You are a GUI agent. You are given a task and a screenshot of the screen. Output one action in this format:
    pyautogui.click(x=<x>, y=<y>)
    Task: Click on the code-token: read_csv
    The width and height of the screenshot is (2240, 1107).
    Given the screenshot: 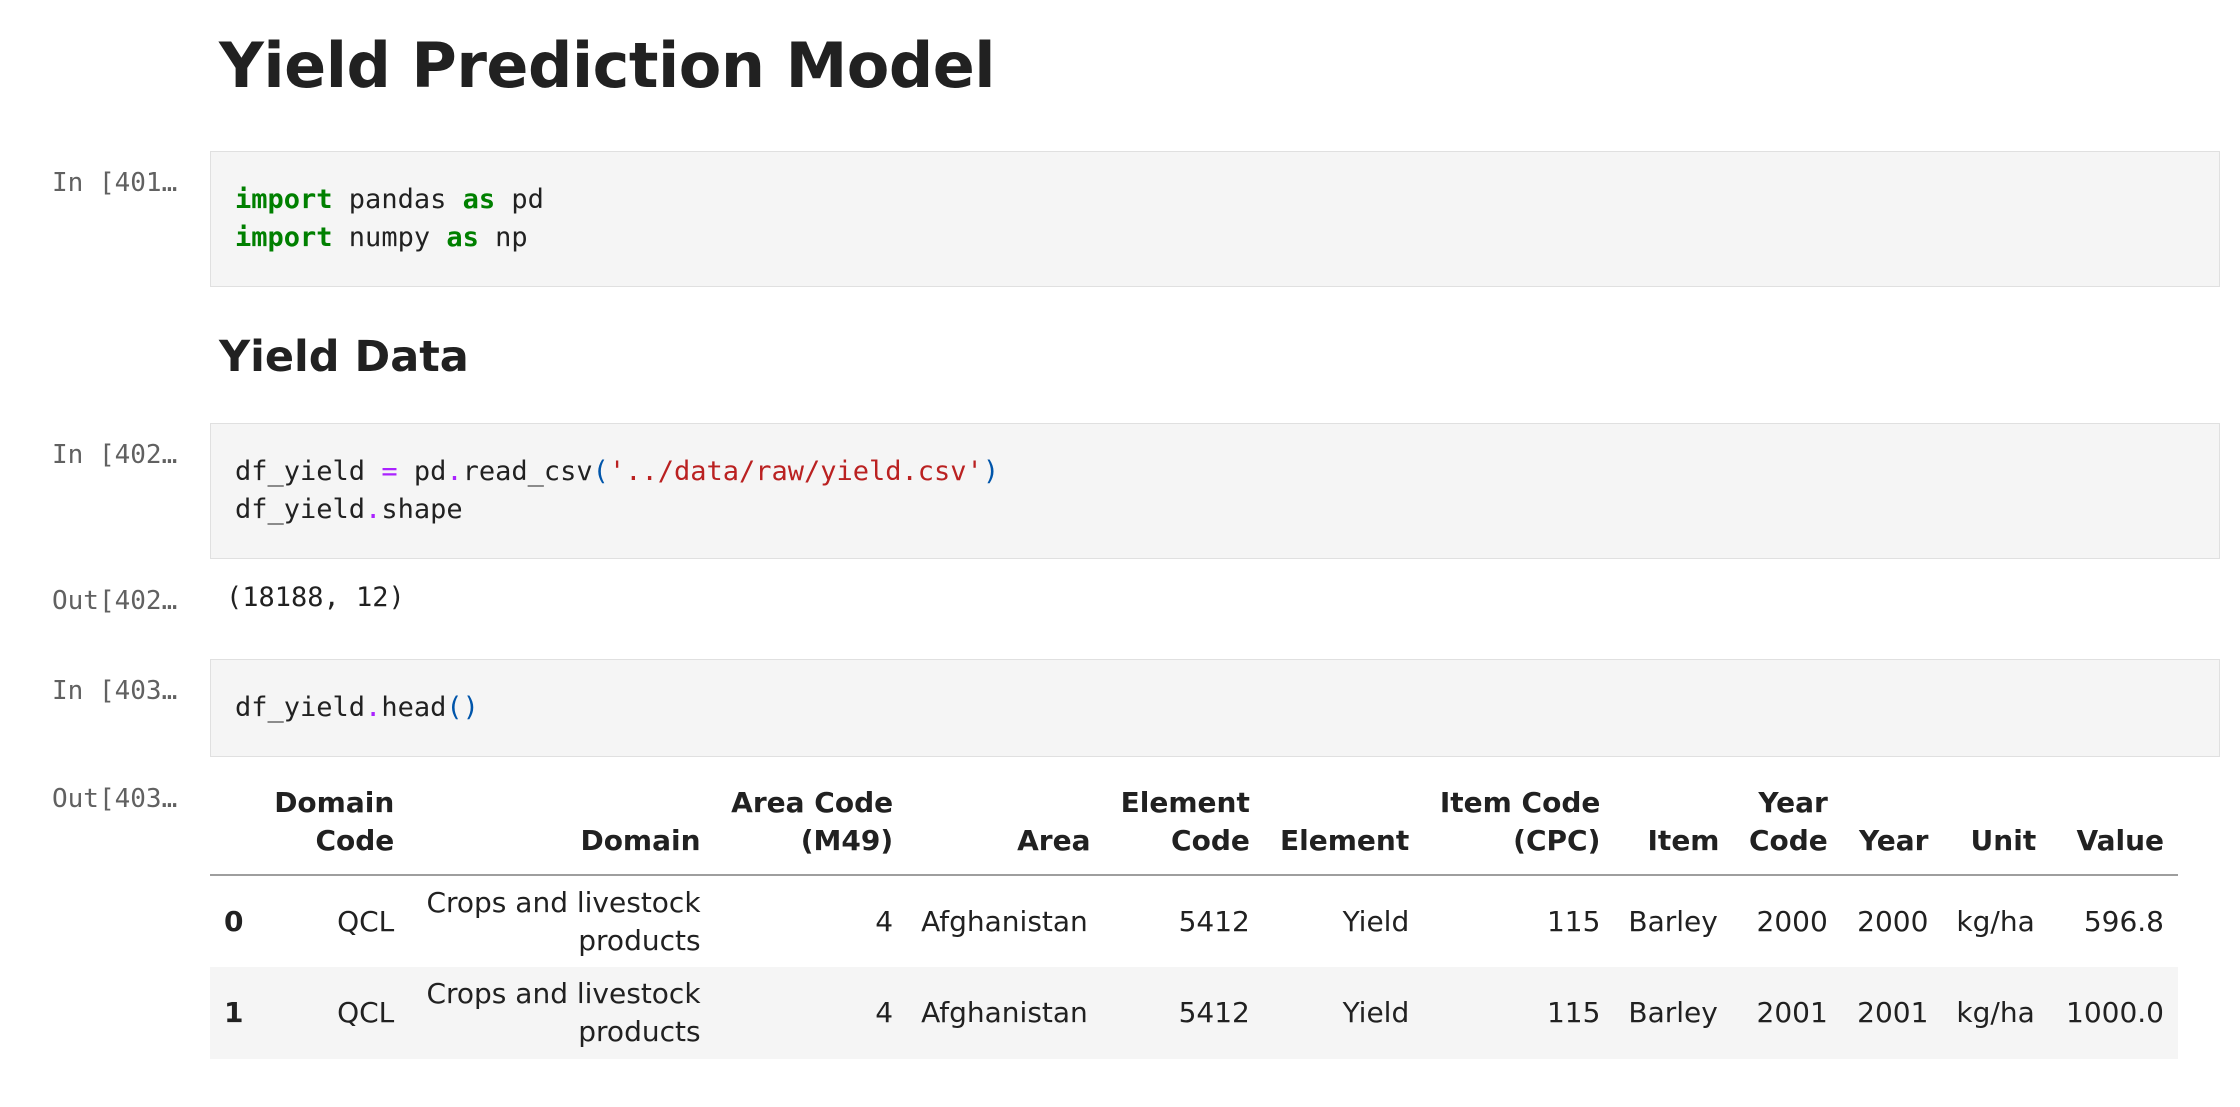 What is the action you would take?
    pyautogui.click(x=527, y=471)
    